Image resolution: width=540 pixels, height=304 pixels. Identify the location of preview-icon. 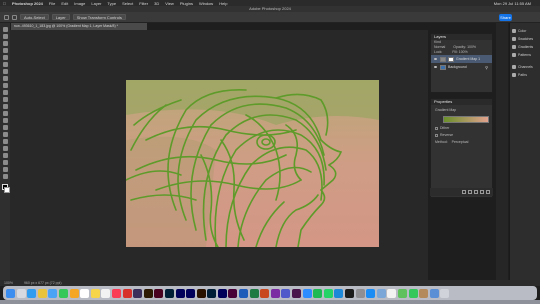
(381, 293).